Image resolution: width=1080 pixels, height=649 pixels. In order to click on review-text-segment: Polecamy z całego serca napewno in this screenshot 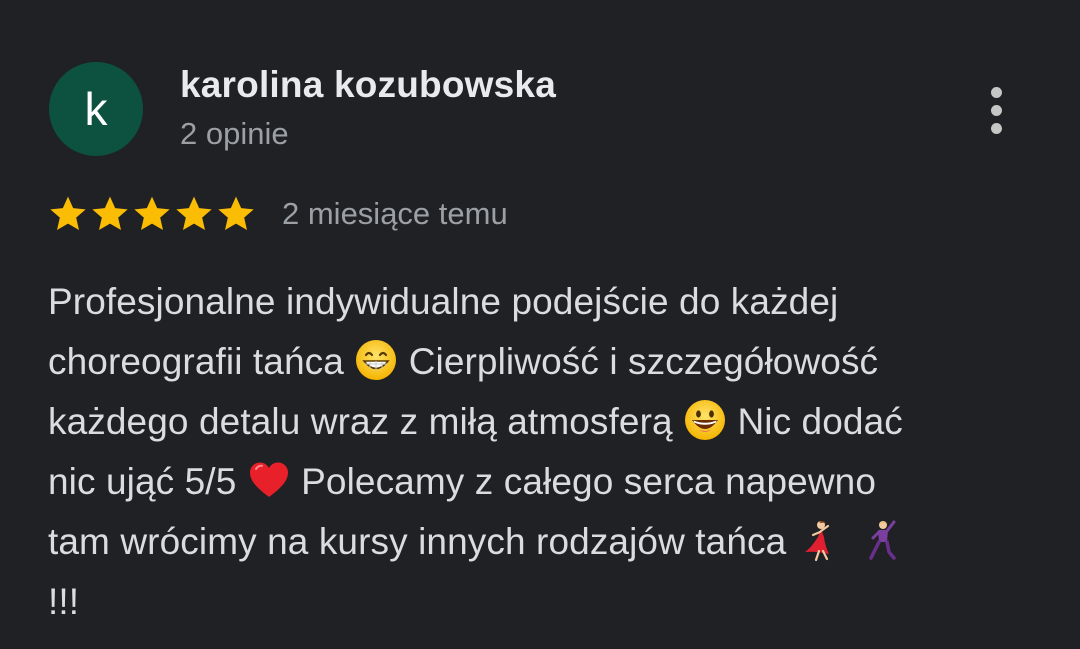, I will do `click(583, 481)`.